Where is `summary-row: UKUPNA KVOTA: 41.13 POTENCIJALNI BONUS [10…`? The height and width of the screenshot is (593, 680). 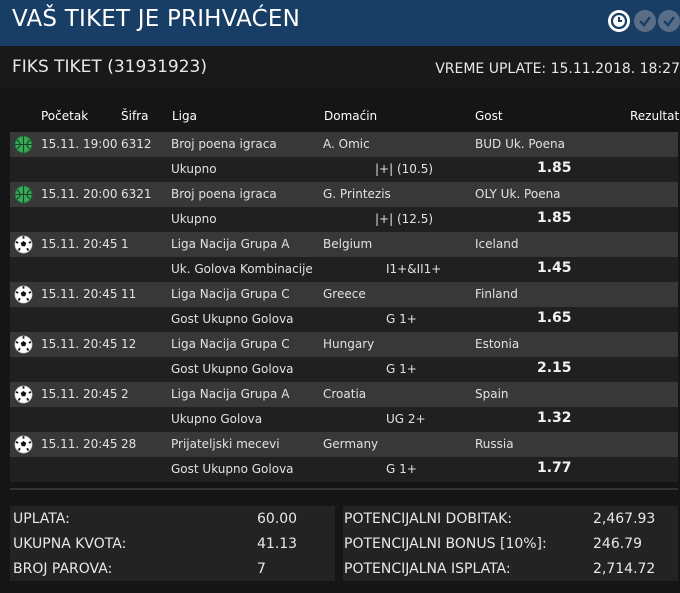
summary-row: UKUPNA KVOTA: 41.13 POTENCIJALNI BONUS [10… is located at coordinates (344, 543).